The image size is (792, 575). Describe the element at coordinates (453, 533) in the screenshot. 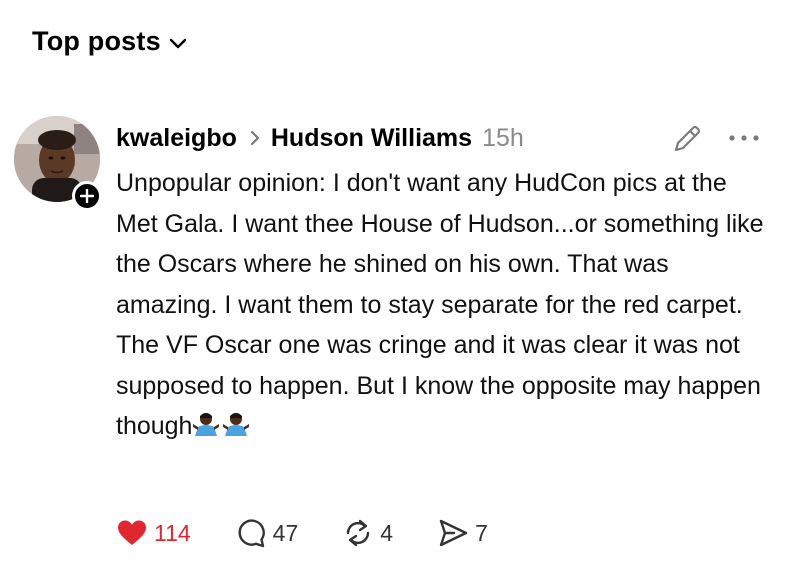

I see `share-icon` at that location.